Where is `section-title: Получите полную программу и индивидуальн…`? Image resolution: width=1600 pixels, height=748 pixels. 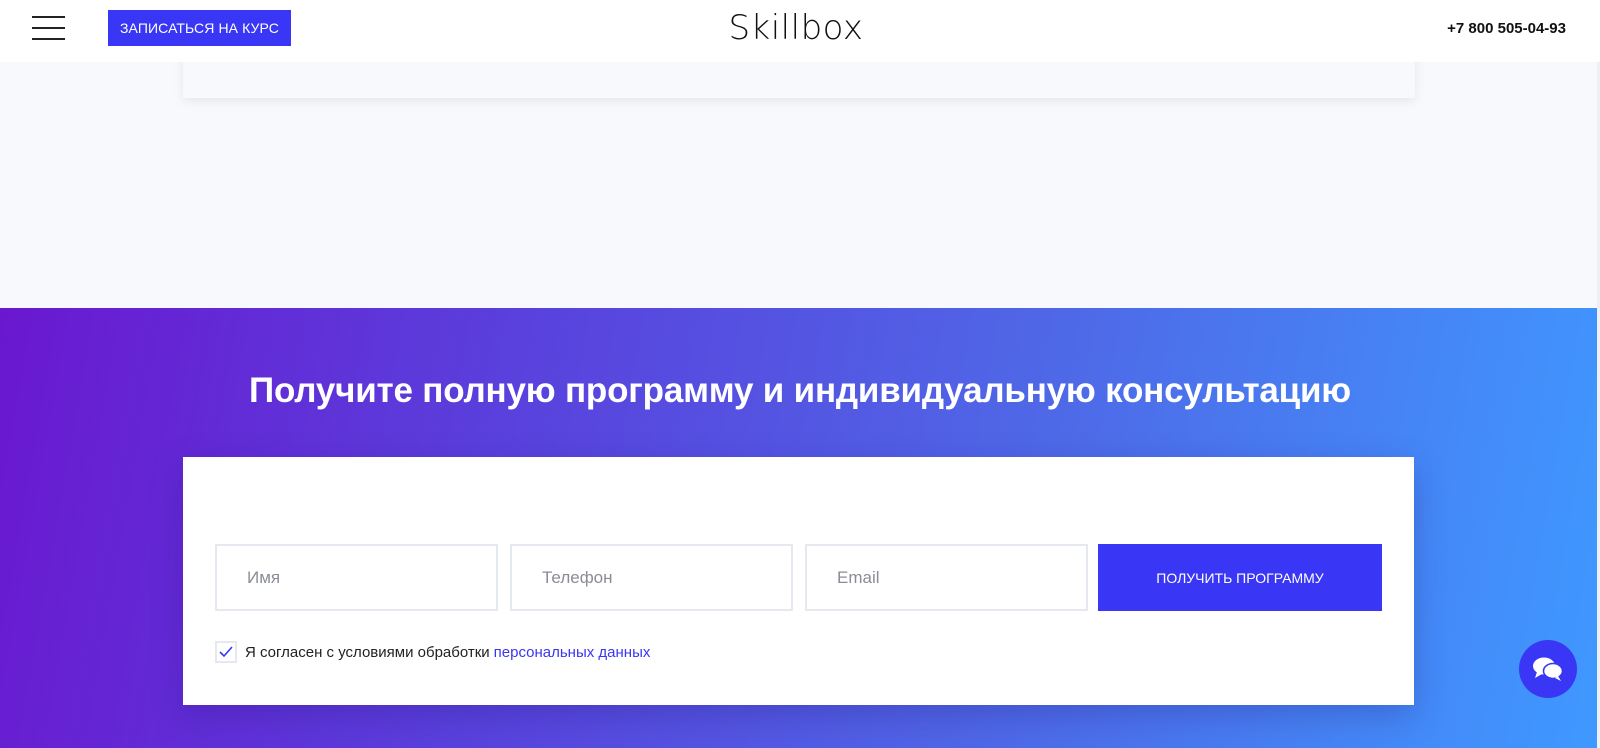
section-title: Получите полную программу и индивидуальн… is located at coordinates (800, 390).